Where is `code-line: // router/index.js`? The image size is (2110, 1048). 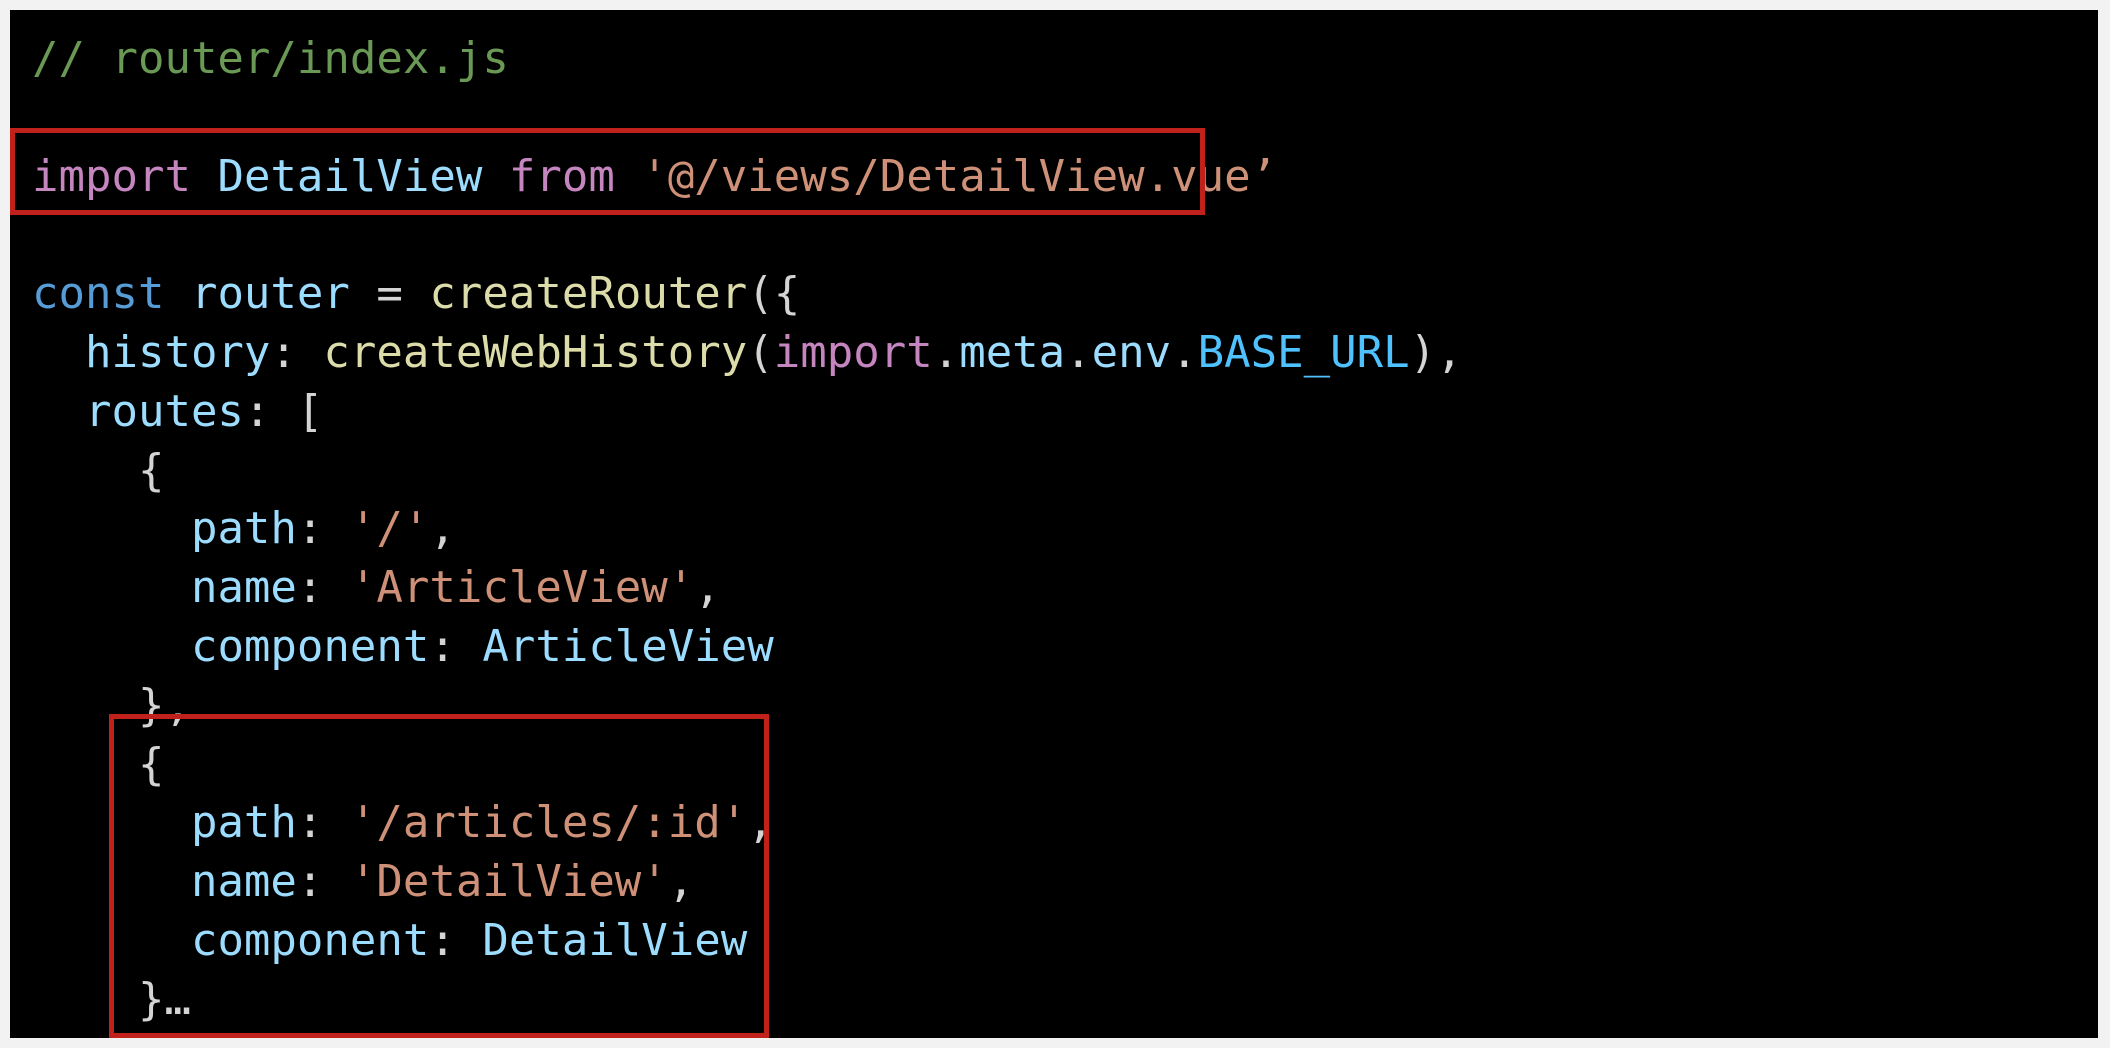
code-line: // router/index.js is located at coordinates (747, 59).